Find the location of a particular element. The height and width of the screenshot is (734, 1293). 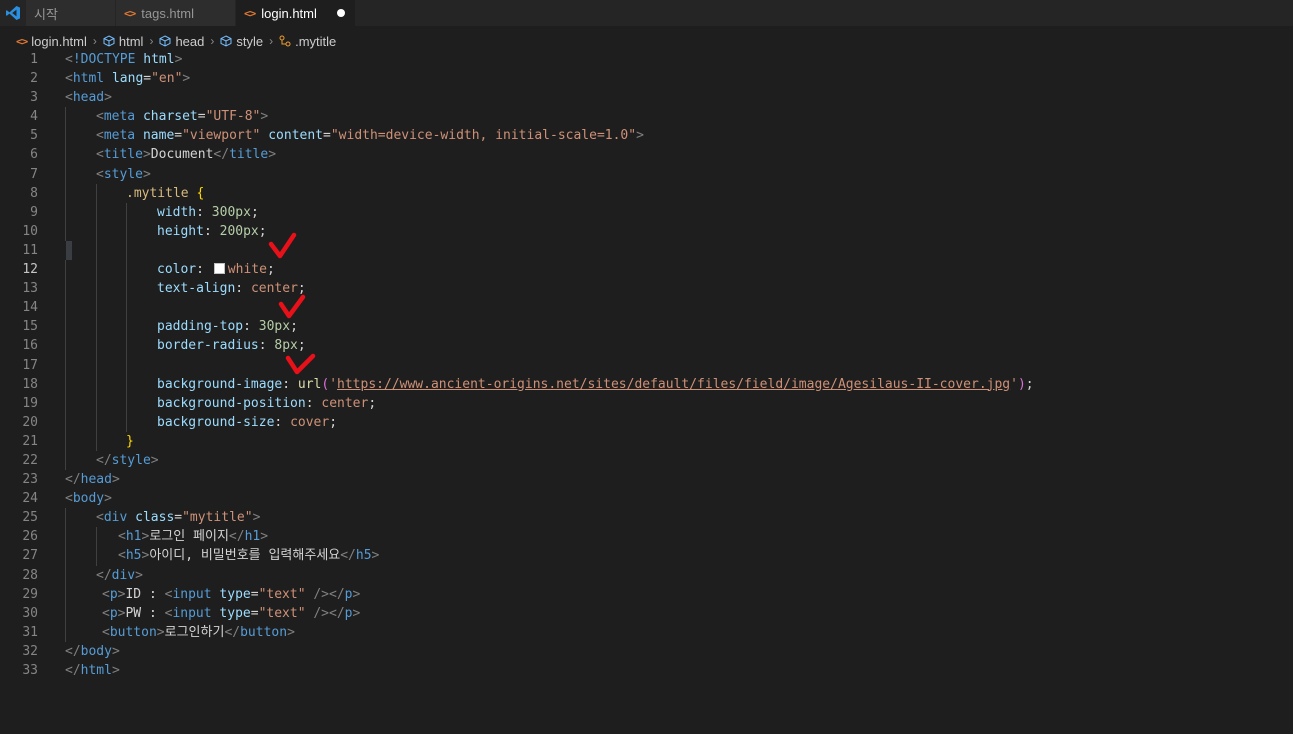

token: .mytitle is located at coordinates (157, 193).